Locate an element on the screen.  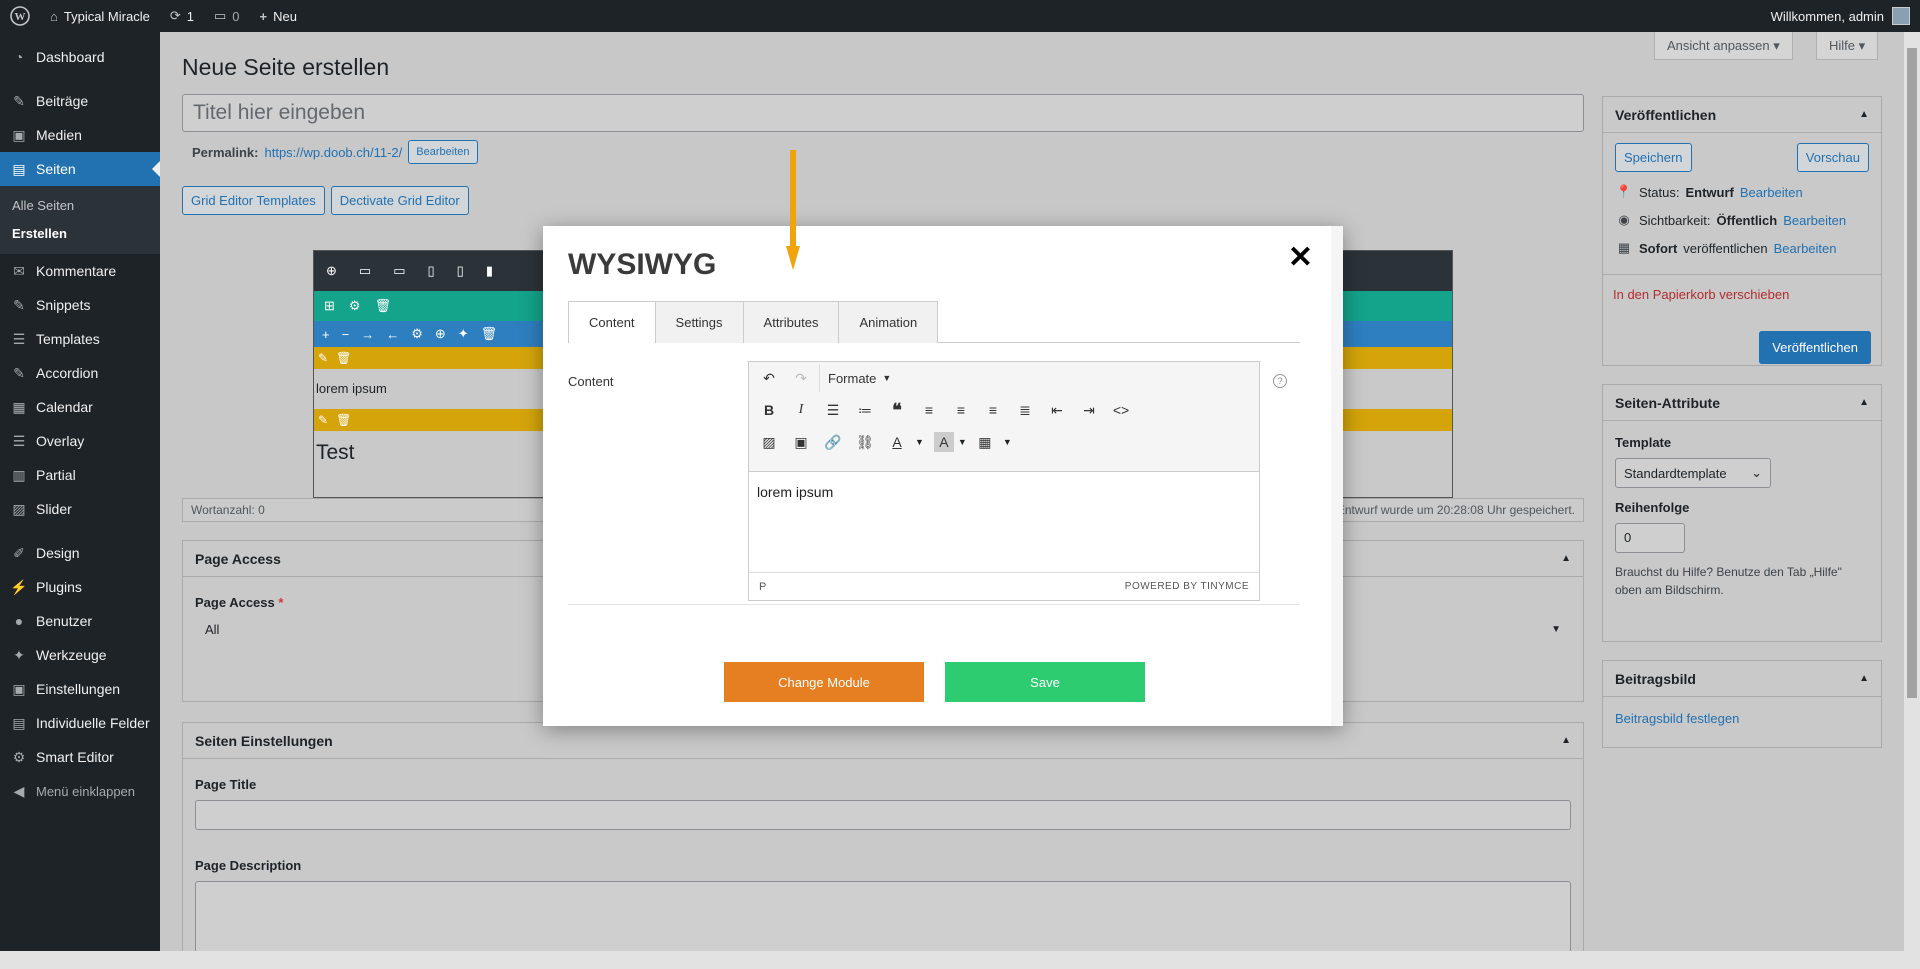
formats-dropdown: Formate ▼ is located at coordinates (855, 378).